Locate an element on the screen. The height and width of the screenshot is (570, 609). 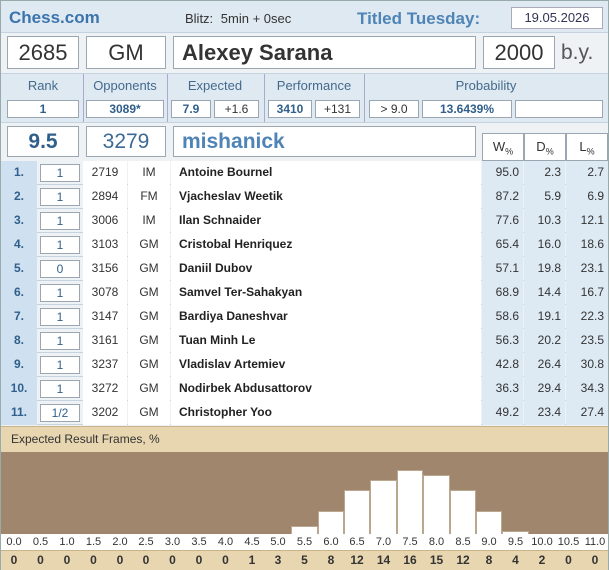
table-row: 1. 1 2719 IM Antoine Bournel 95.0 2.3 2.7 is located at coordinates (304, 173).